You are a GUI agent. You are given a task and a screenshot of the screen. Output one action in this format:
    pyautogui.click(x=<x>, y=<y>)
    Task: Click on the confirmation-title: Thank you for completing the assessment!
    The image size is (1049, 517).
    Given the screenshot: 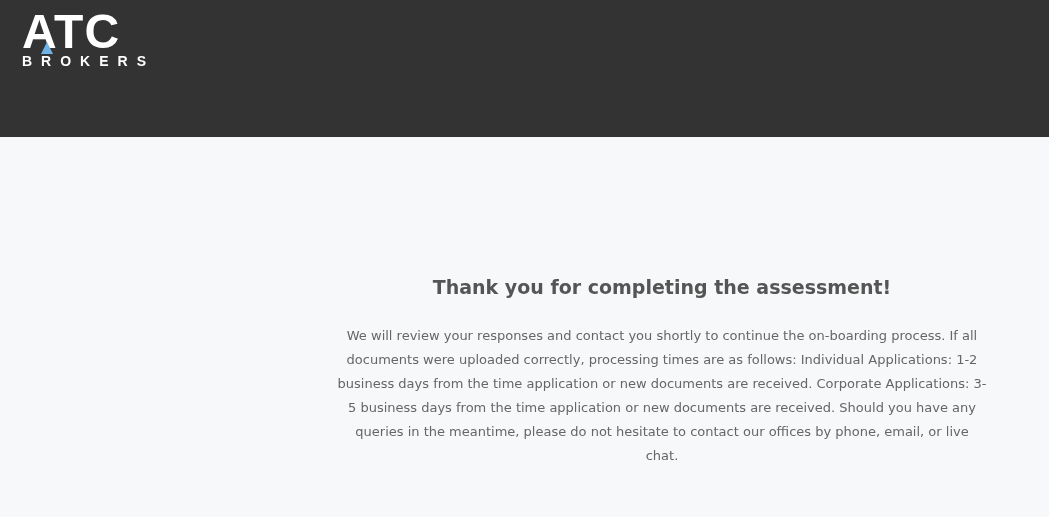 What is the action you would take?
    pyautogui.click(x=662, y=287)
    